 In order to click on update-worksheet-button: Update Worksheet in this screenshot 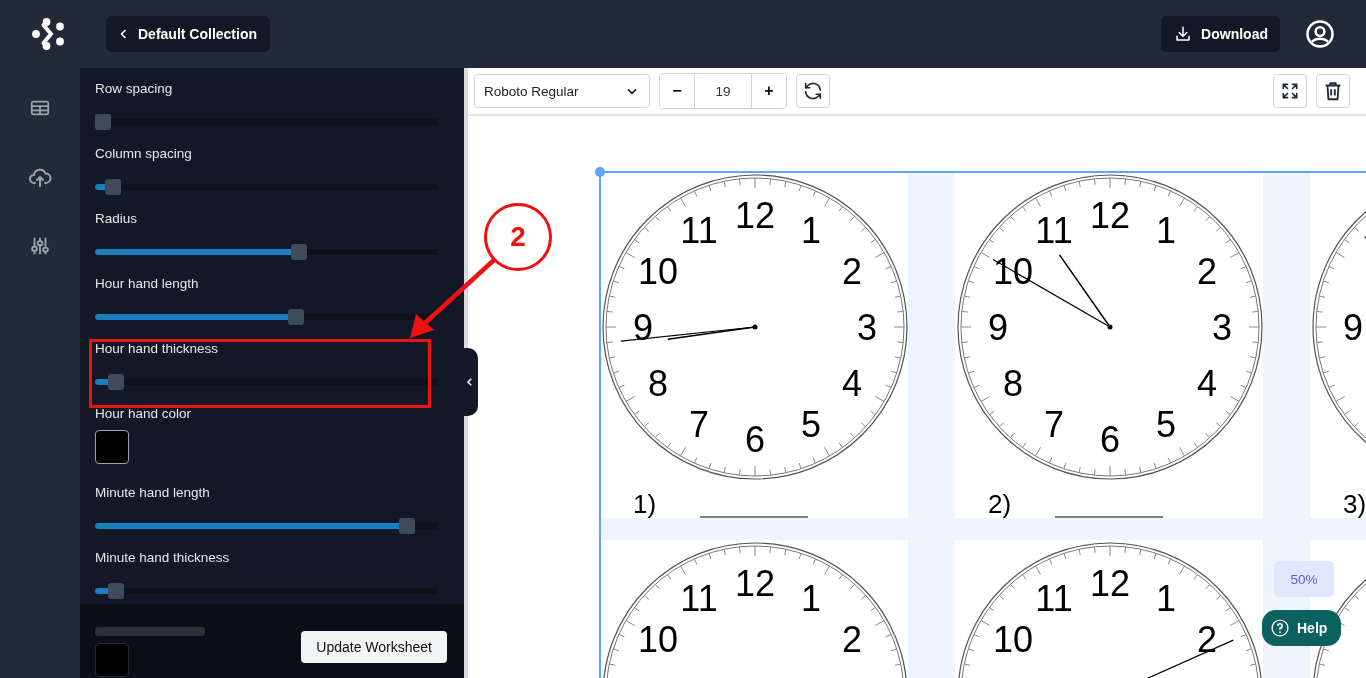, I will do `click(374, 647)`.